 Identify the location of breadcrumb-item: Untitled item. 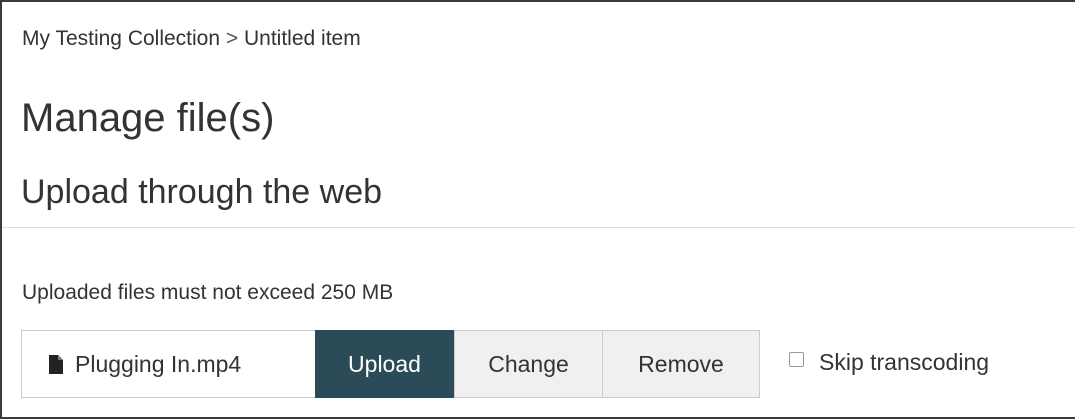
(302, 38).